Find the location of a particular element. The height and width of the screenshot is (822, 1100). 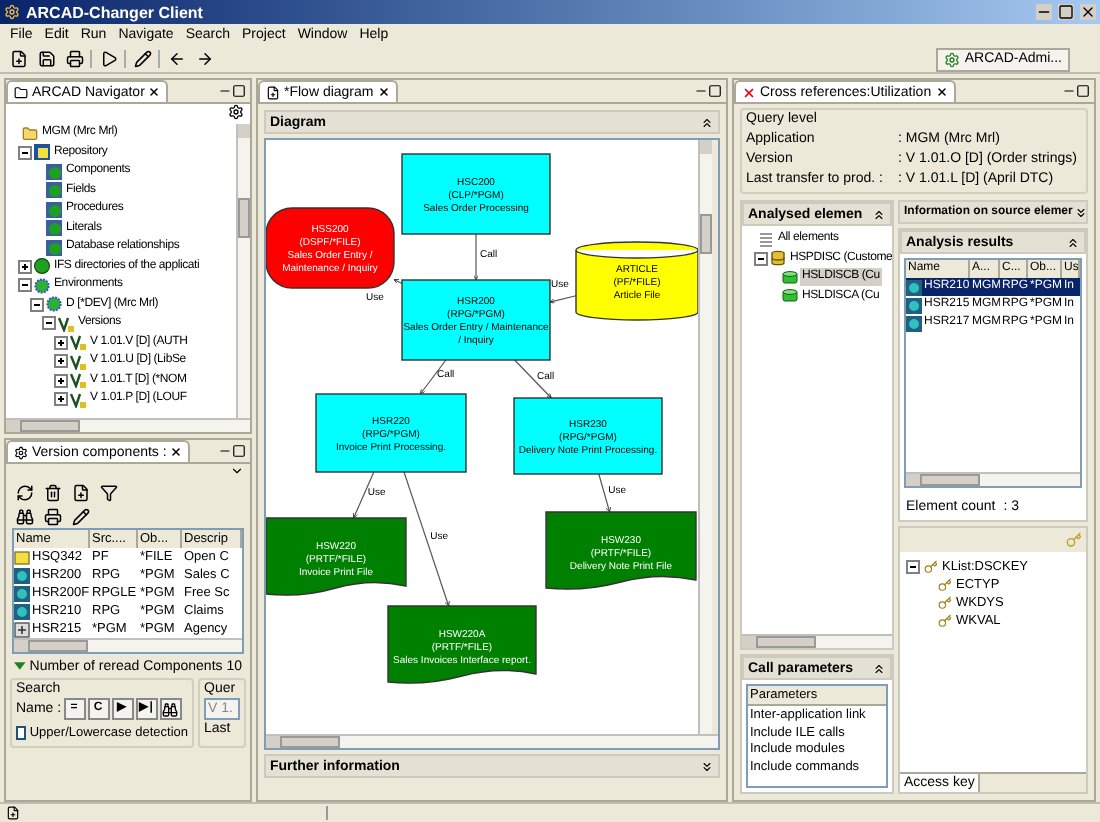

add-icon is located at coordinates (80, 492).